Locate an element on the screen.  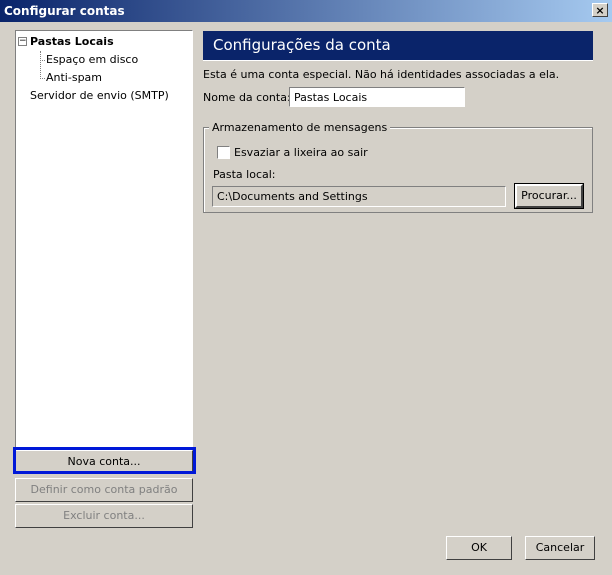
ok-button: OK is located at coordinates (479, 548).